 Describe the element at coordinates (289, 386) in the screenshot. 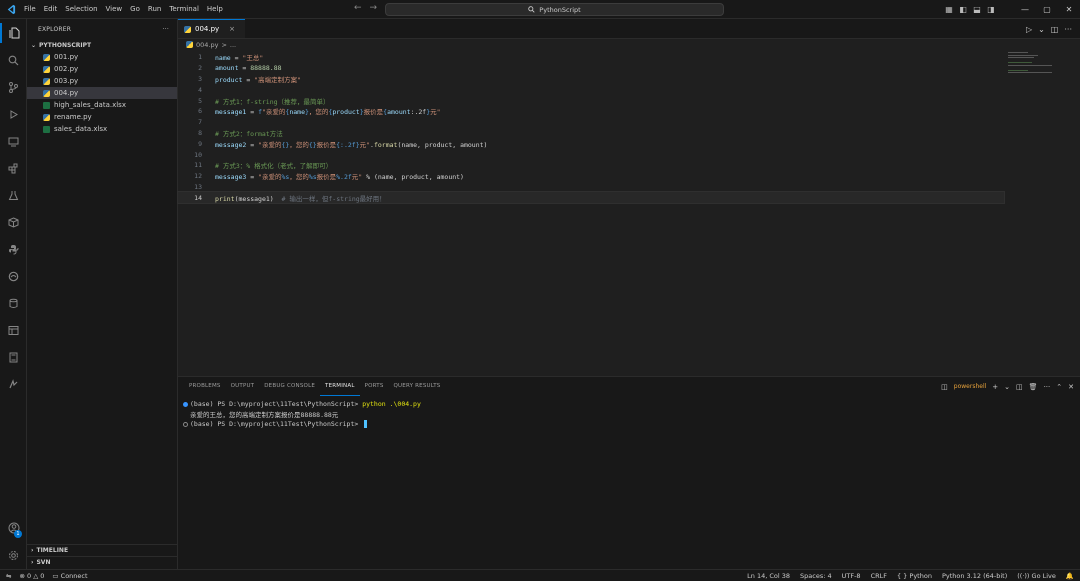

I see `tab-debug-console: DEBUG CONSOLE` at that location.